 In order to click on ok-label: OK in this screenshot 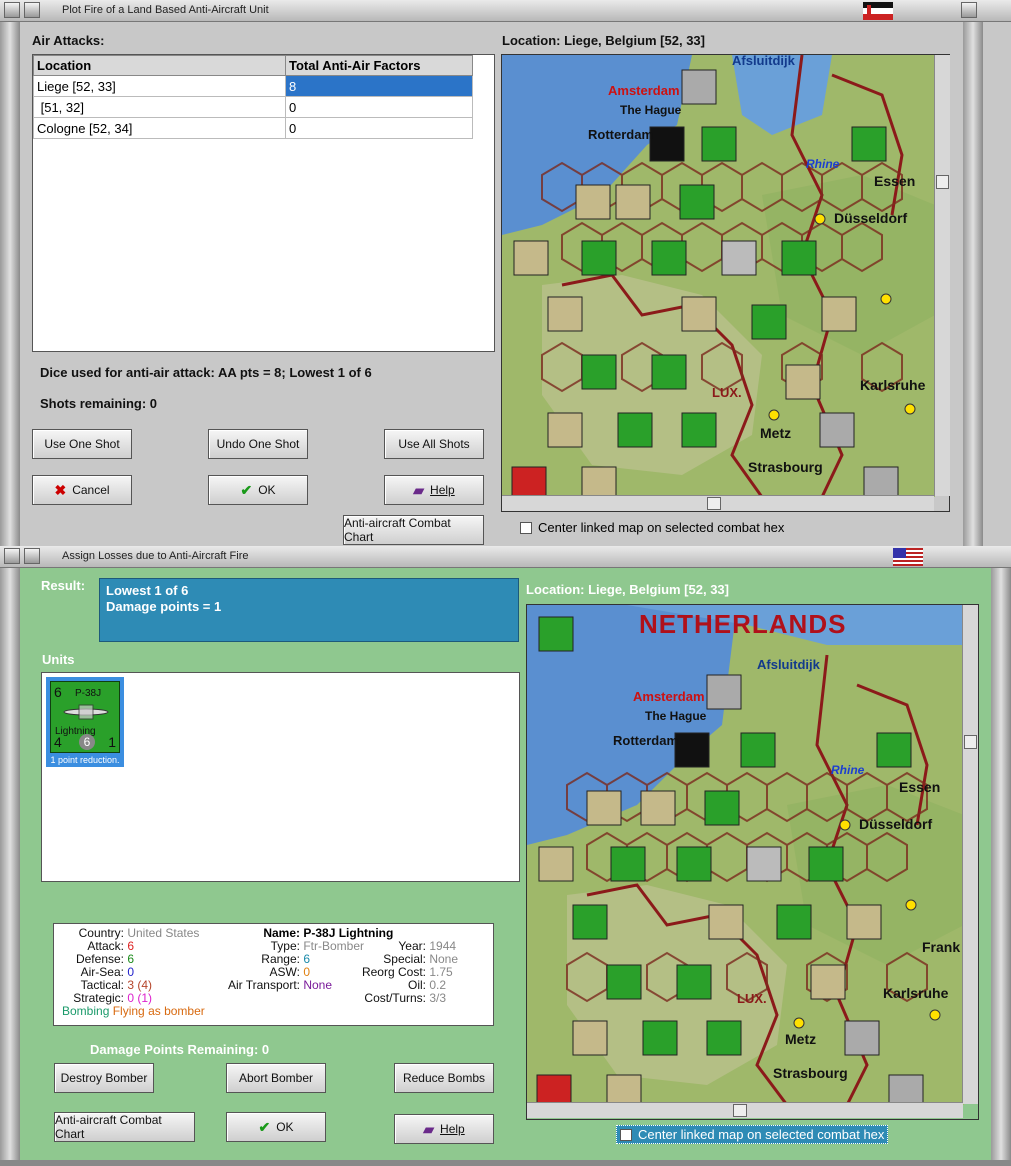, I will do `click(267, 490)`.